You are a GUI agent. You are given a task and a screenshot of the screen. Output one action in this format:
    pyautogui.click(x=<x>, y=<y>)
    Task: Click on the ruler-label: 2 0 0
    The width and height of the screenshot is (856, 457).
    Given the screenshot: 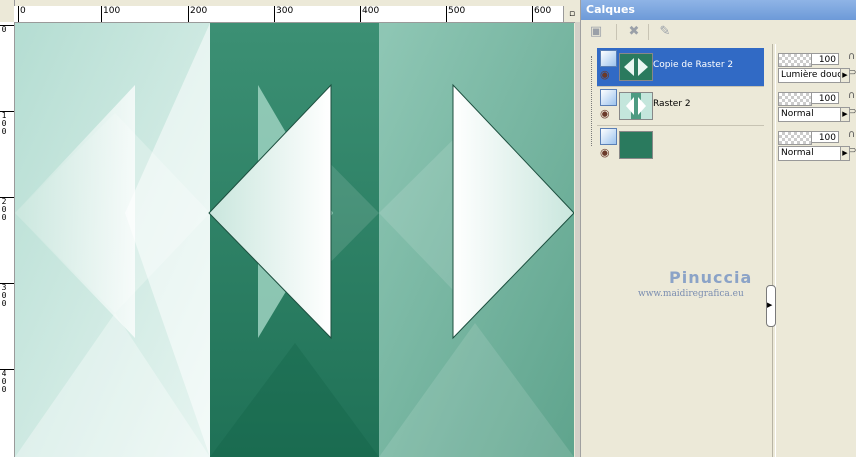 What is the action you would take?
    pyautogui.click(x=4, y=209)
    